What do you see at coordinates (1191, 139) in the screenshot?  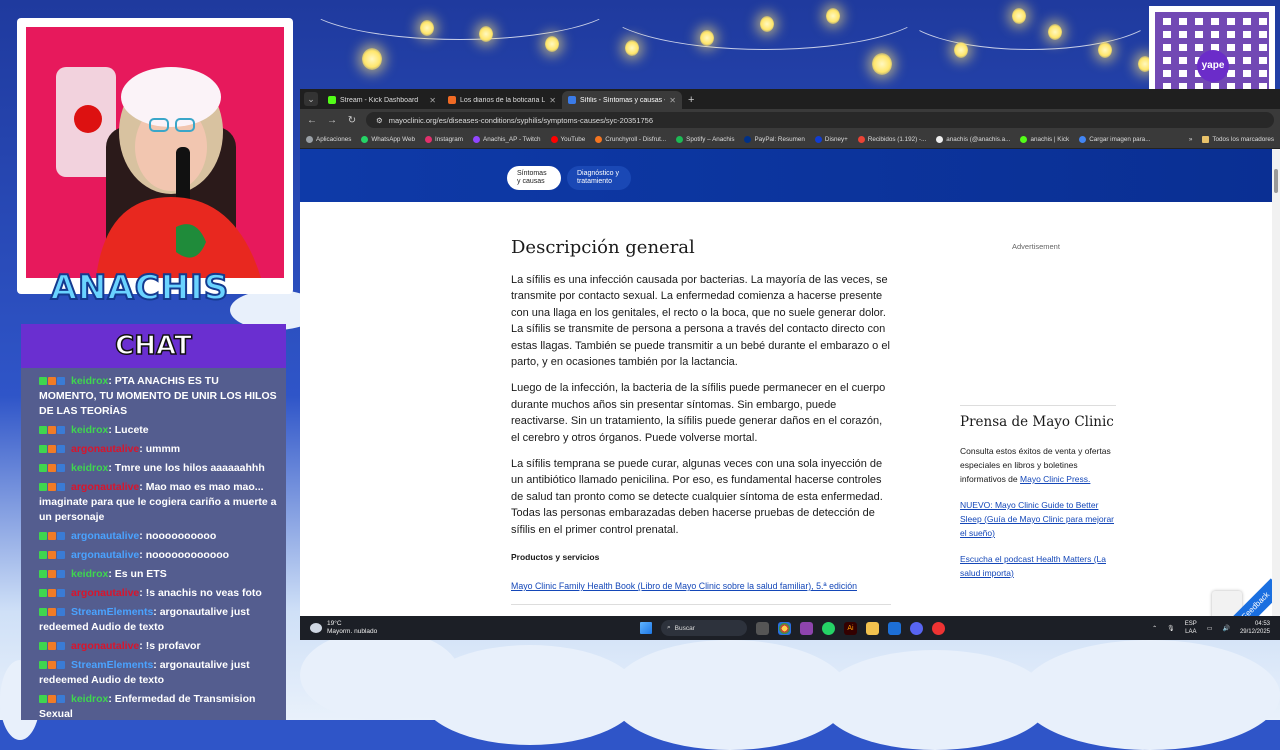 I see `more-bookmarks-icon: »` at bounding box center [1191, 139].